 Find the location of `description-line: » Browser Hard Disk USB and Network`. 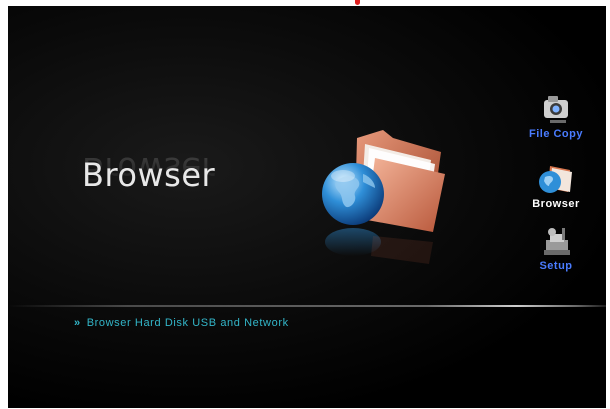

description-line: » Browser Hard Disk USB and Network is located at coordinates (181, 323).